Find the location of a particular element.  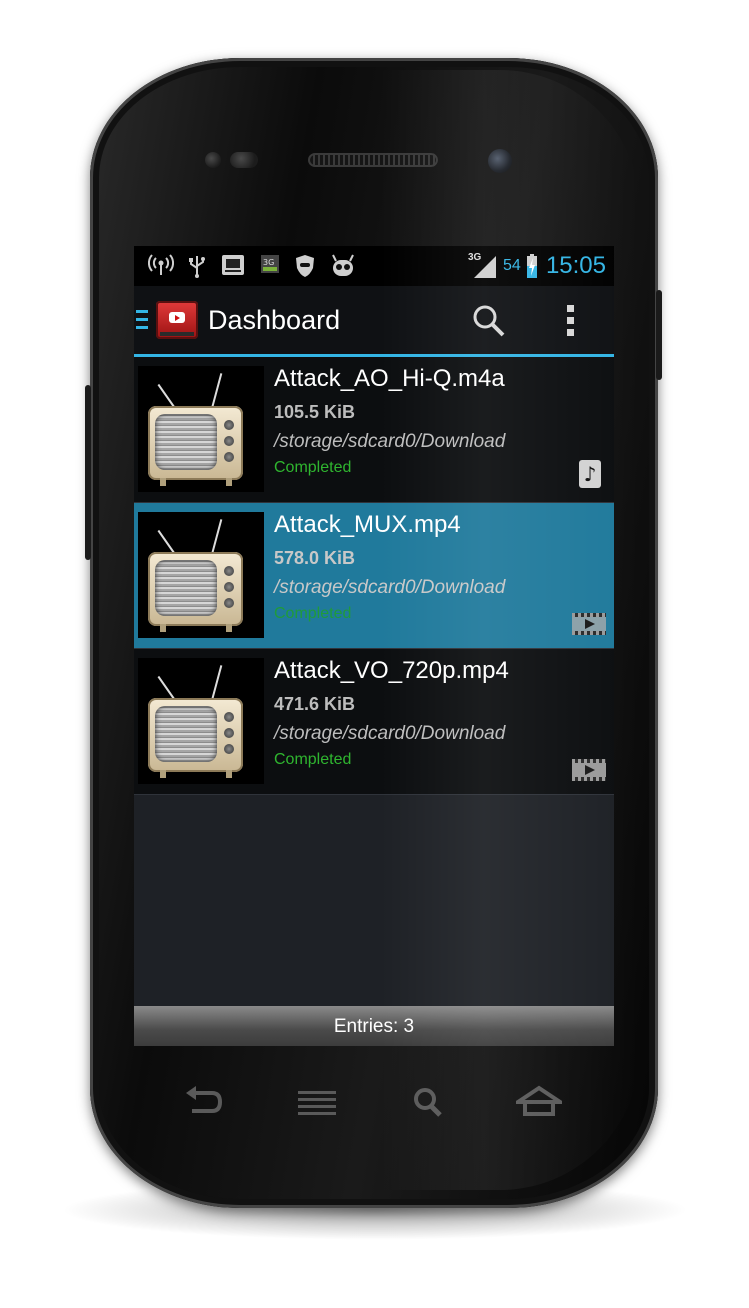

app-icon is located at coordinates (177, 320).